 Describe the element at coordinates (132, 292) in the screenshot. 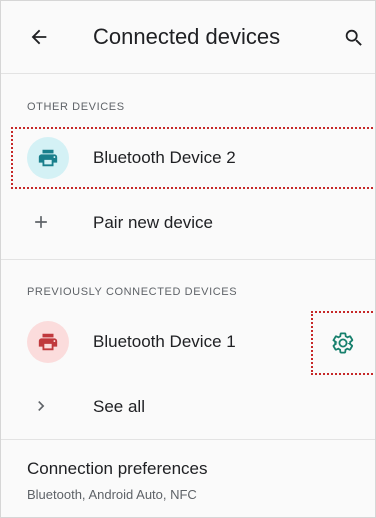

I see `section-header-previously-connected: PREVIOUSLY CONNECTED DEVICES` at that location.